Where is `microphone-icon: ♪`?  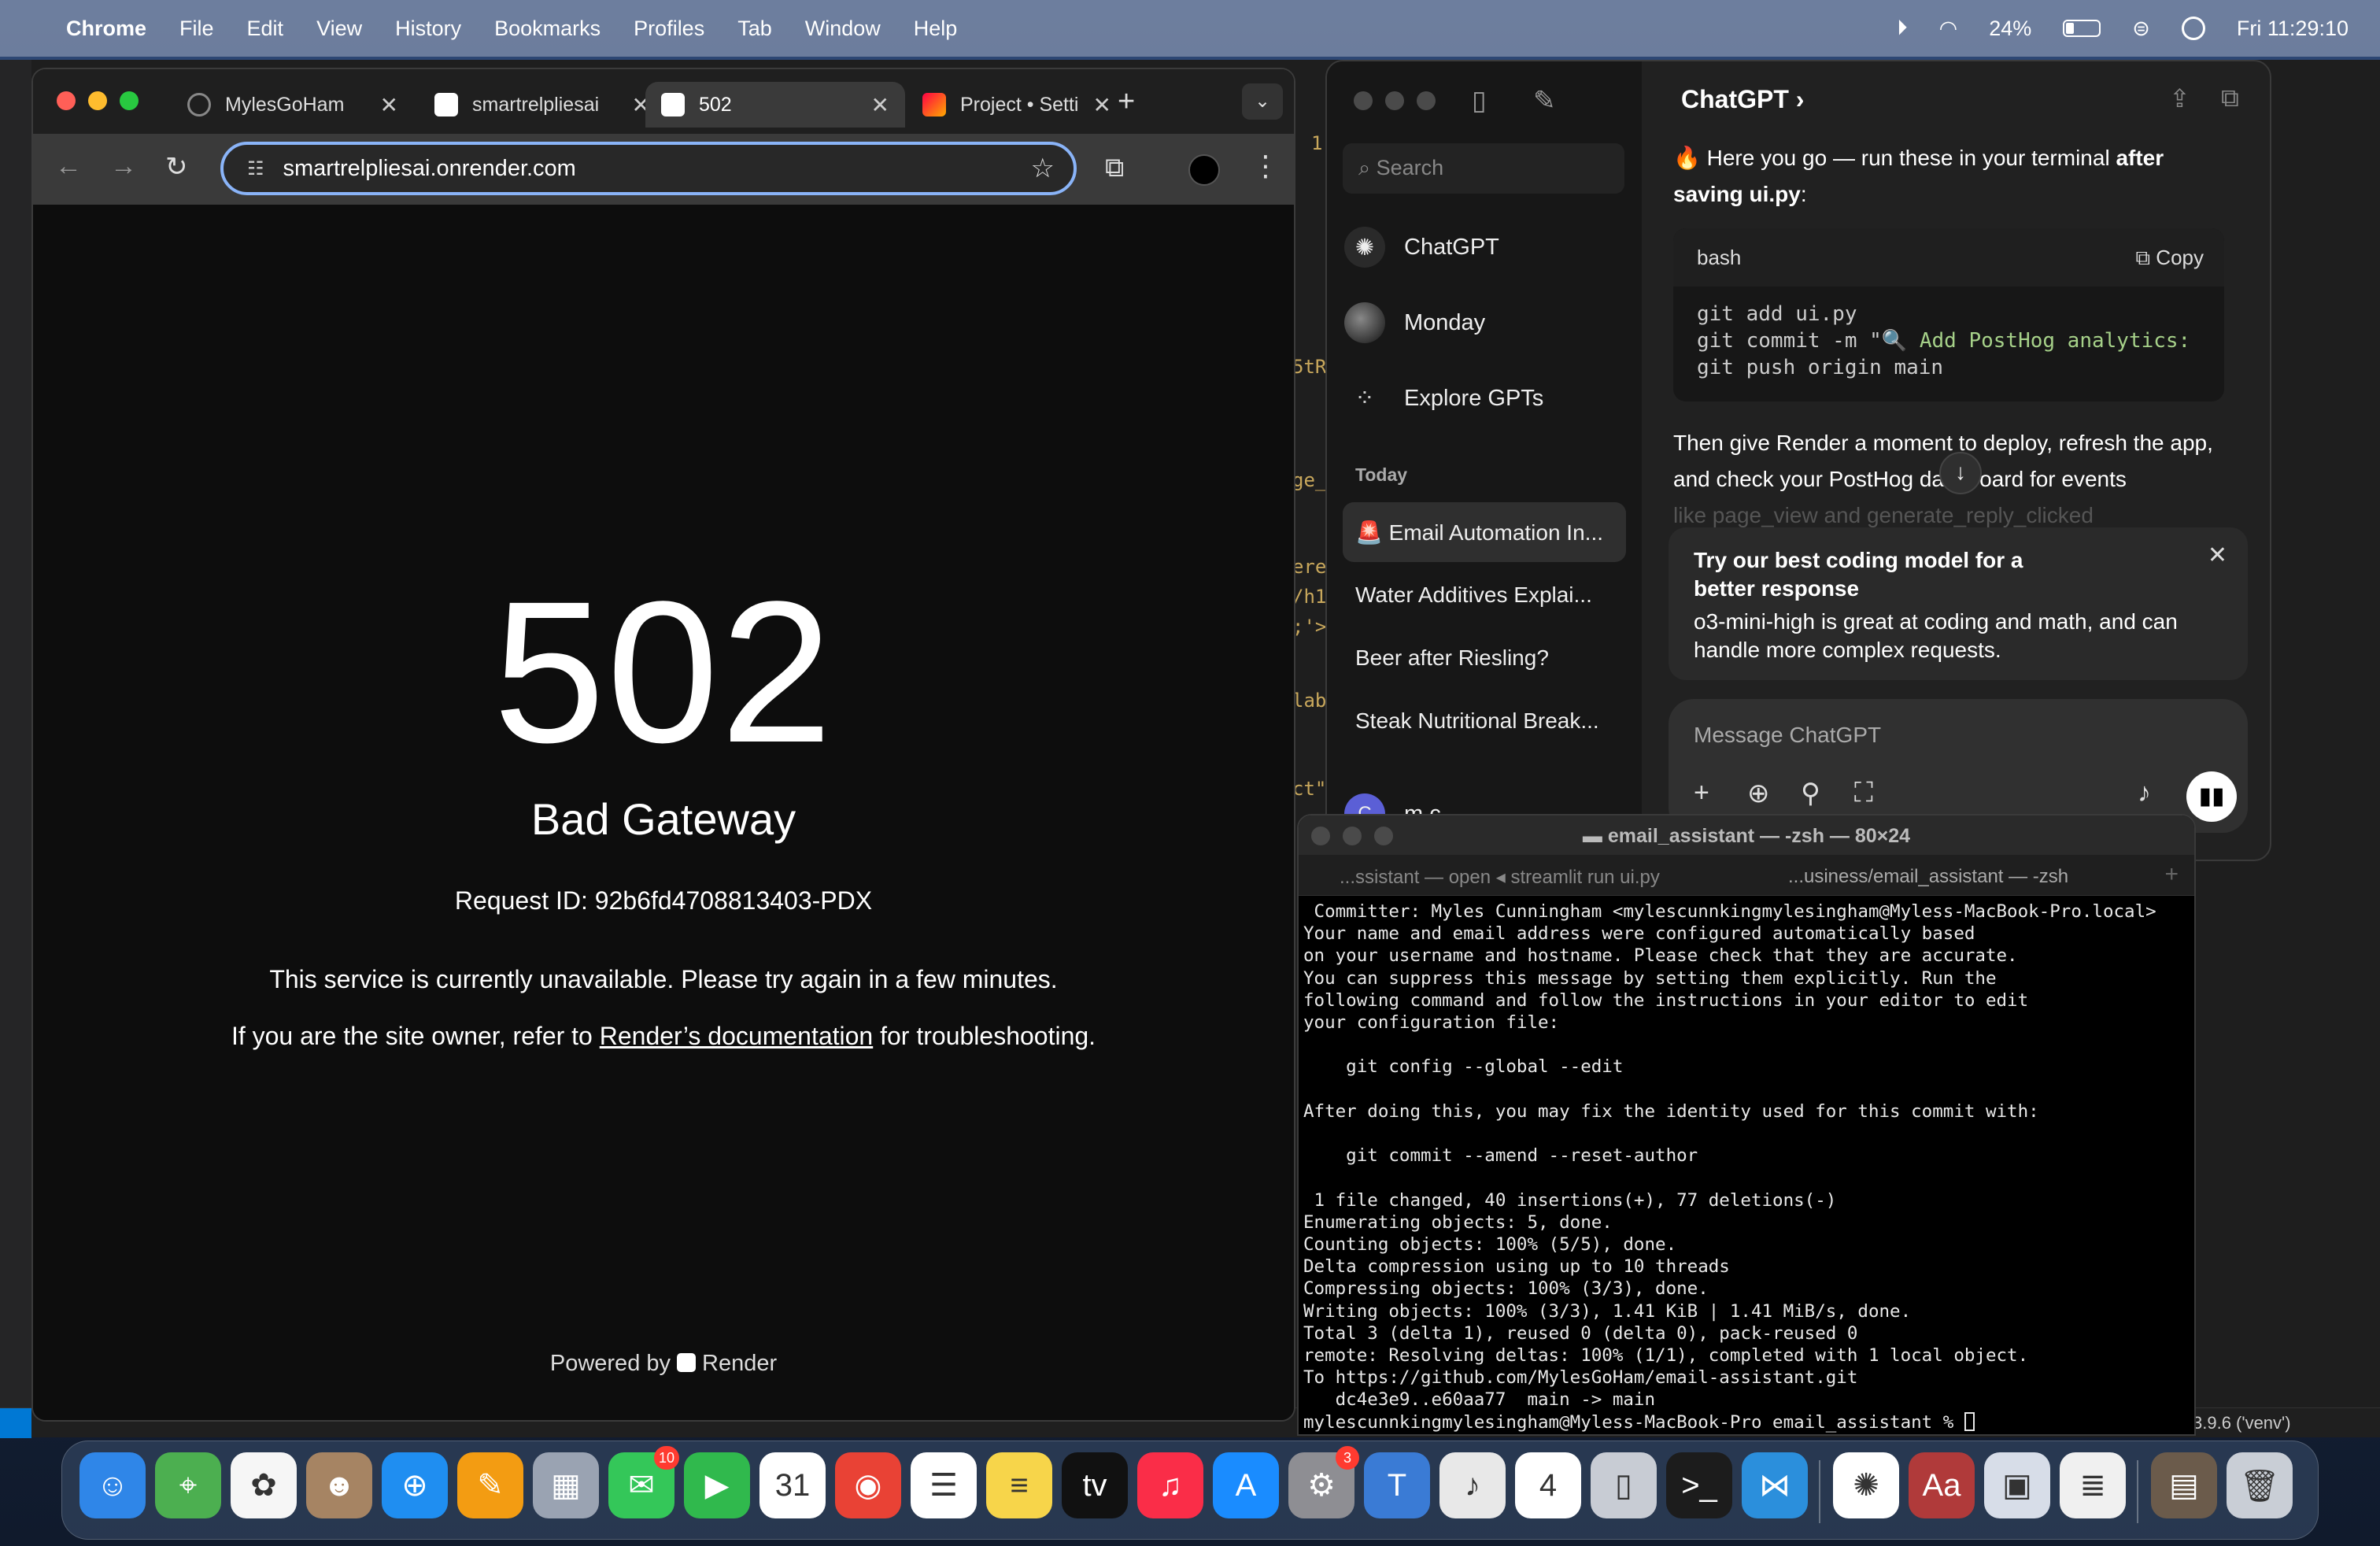 microphone-icon: ♪ is located at coordinates (2144, 793).